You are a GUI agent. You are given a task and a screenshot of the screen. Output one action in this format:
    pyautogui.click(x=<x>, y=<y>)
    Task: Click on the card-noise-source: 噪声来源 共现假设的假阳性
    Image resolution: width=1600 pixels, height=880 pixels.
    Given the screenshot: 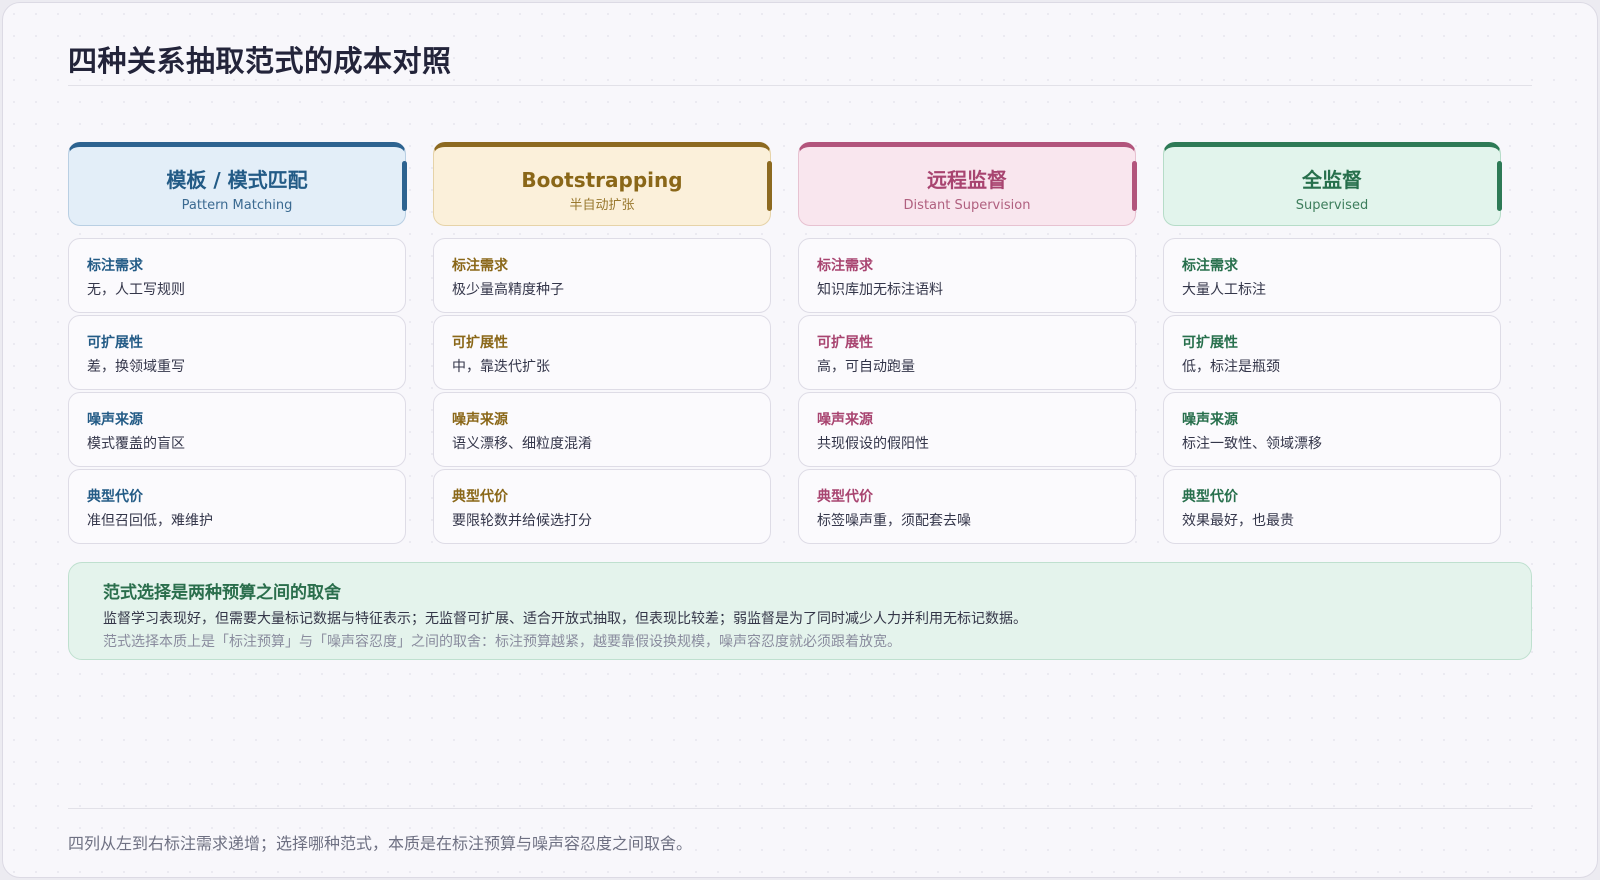 What is the action you would take?
    pyautogui.click(x=967, y=429)
    